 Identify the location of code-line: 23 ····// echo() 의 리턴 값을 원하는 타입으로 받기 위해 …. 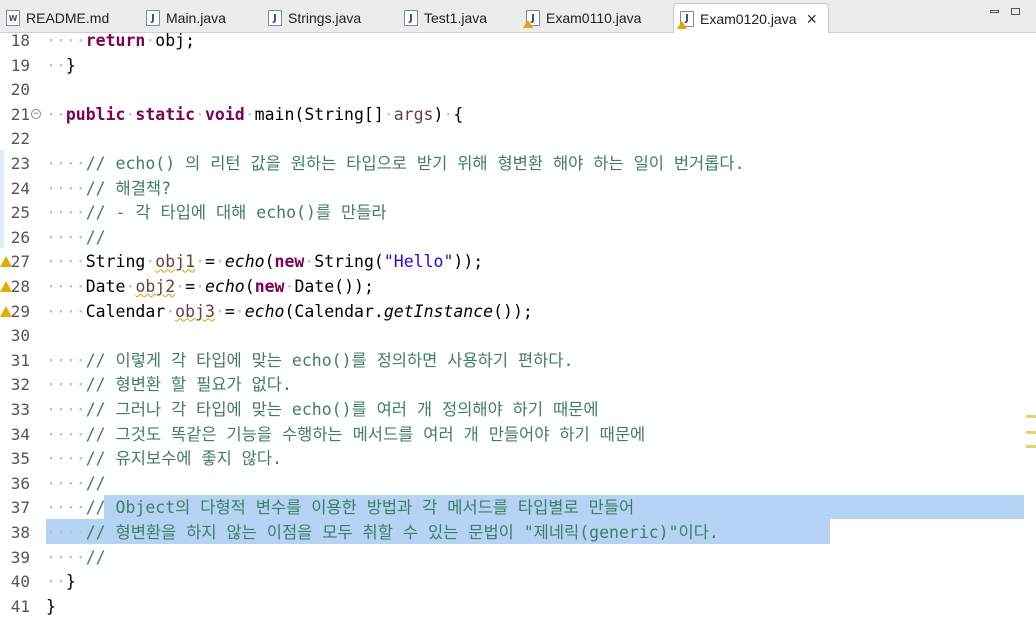
(518, 164).